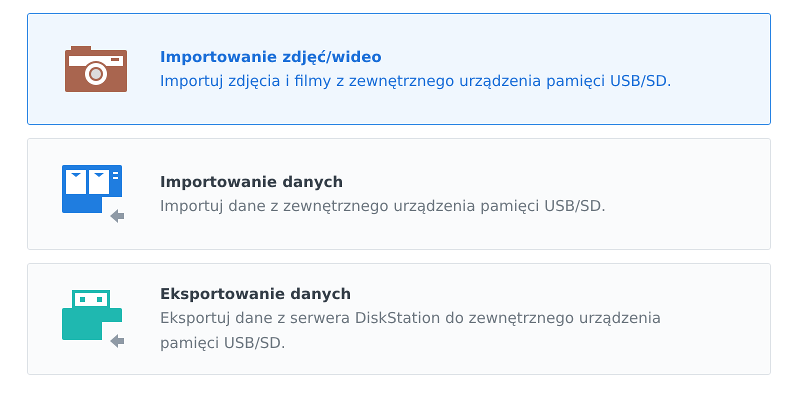  Describe the element at coordinates (416, 81) in the screenshot. I see `option-description: Importuj zdjęcia i filmy z zewnętrznego urządzenia pamięci USB/SD.` at that location.